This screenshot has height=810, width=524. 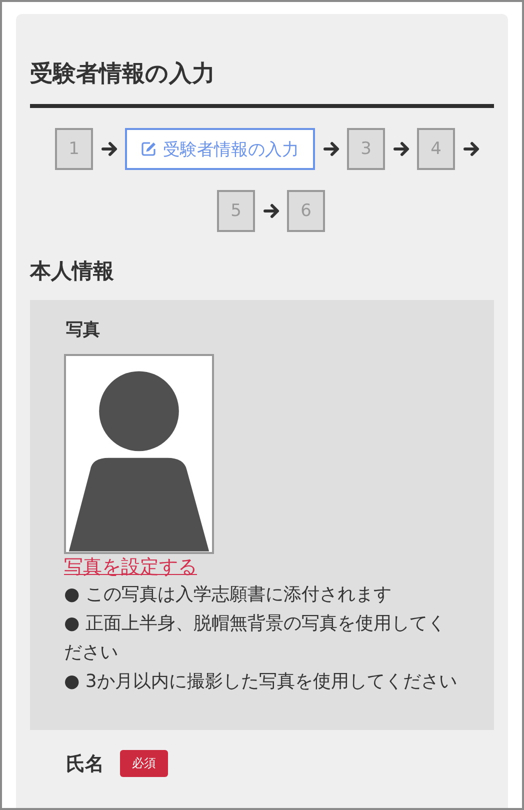 What do you see at coordinates (306, 211) in the screenshot?
I see `step-indicator: 6` at bounding box center [306, 211].